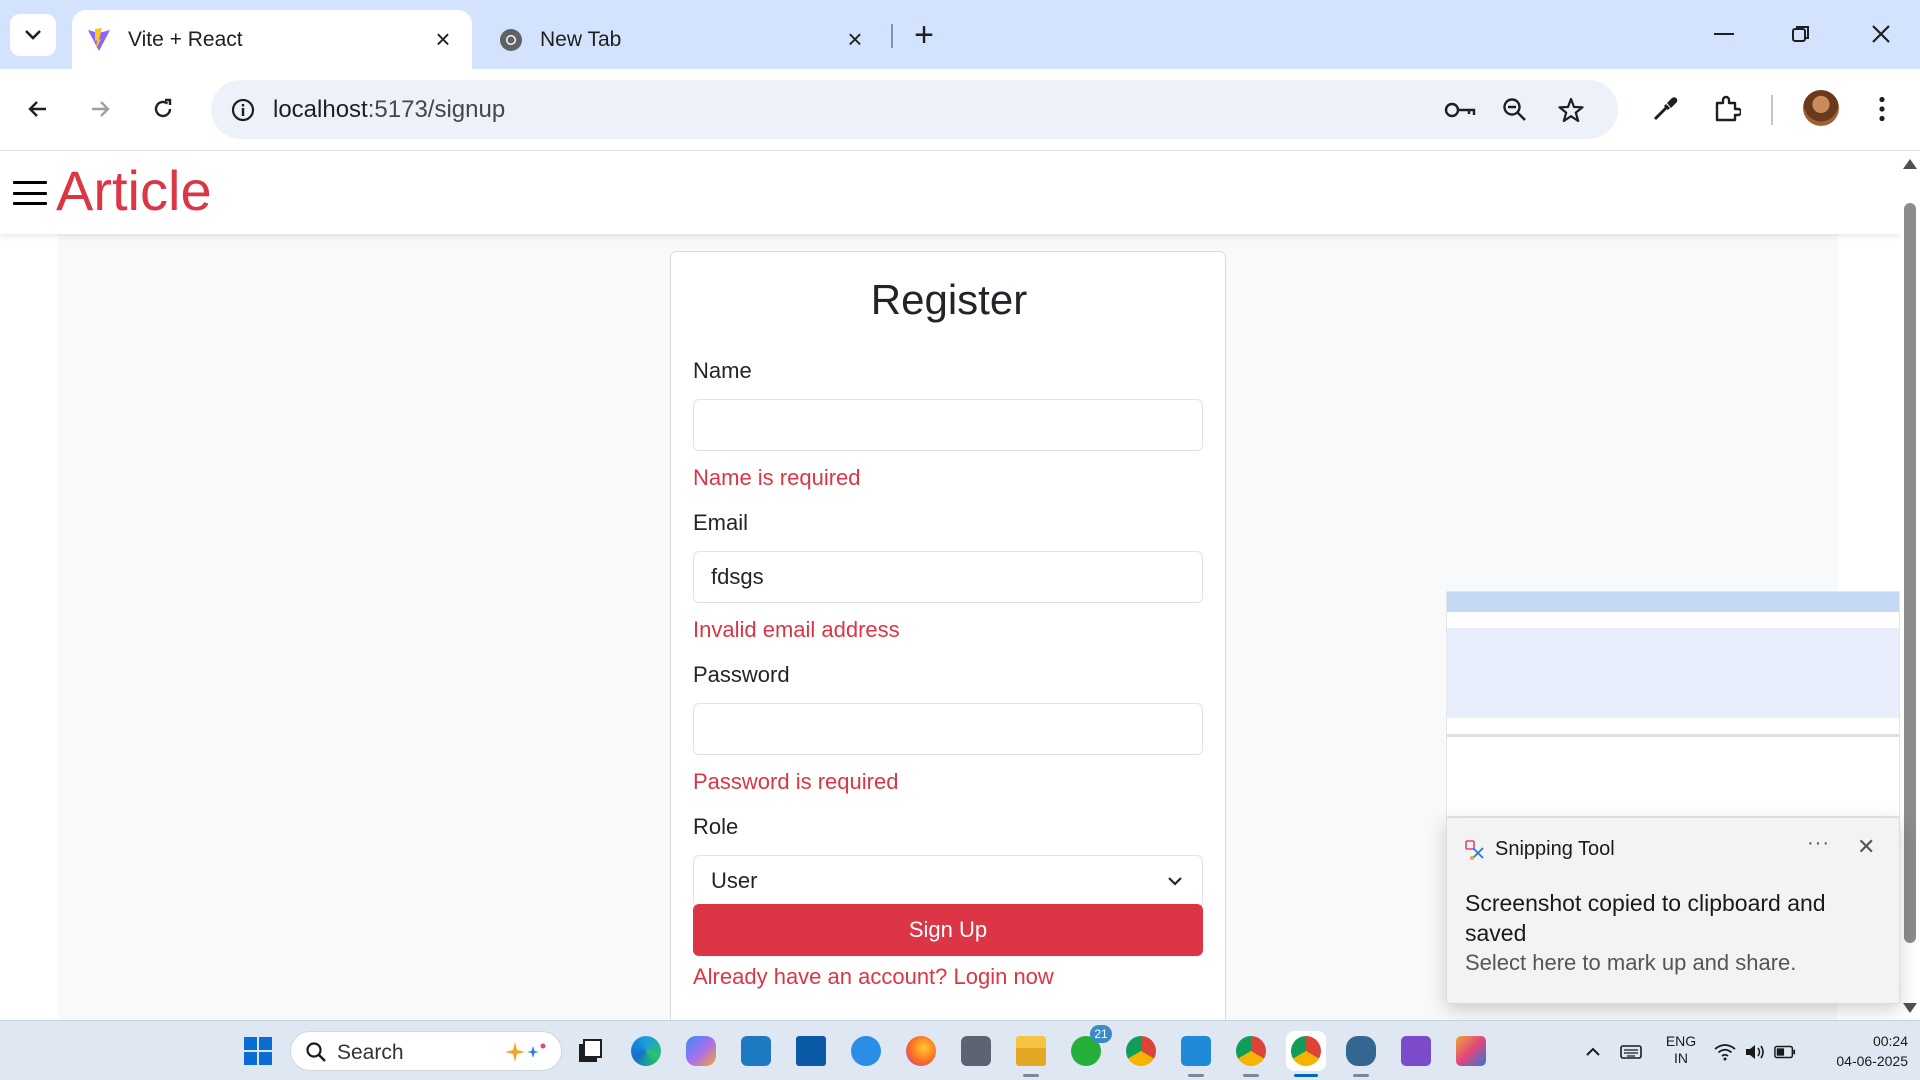  Describe the element at coordinates (1858, 1051) in the screenshot. I see `system-clock: 00:24 04-06-2025` at that location.